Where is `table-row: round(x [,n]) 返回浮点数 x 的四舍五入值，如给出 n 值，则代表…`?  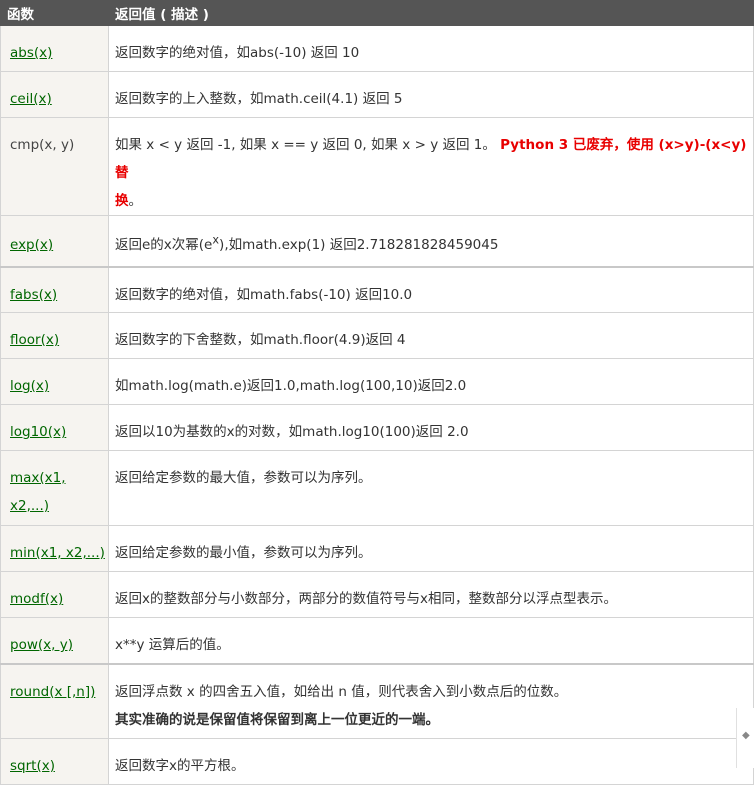 table-row: round(x [,n]) 返回浮点数 x 的四舍五入值，如给出 n 值，则代表… is located at coordinates (377, 700).